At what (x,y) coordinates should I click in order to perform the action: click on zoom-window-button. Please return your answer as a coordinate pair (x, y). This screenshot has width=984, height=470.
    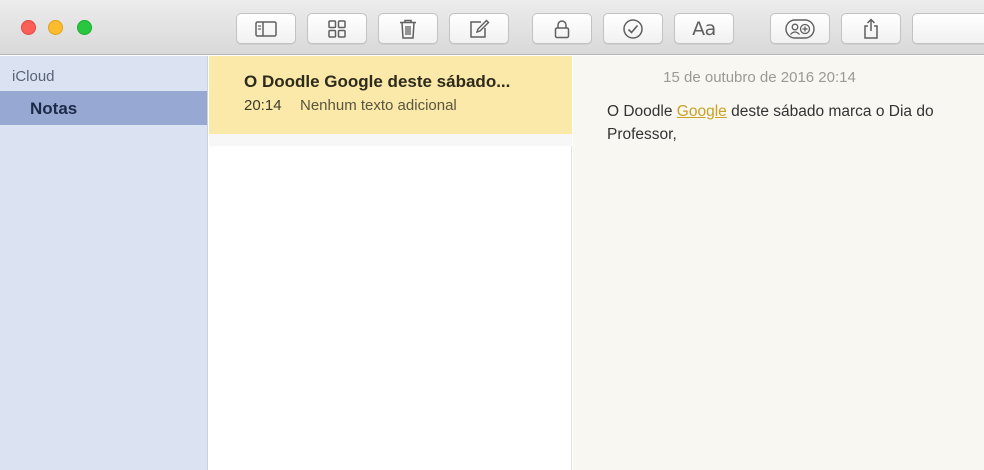
    Looking at the image, I should click on (84, 27).